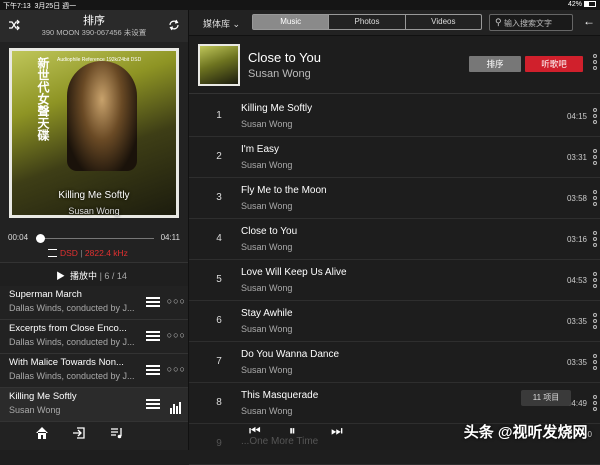 The width and height of the screenshot is (600, 465). Describe the element at coordinates (589, 21) in the screenshot. I see `back-arrow-icon: ←` at that location.